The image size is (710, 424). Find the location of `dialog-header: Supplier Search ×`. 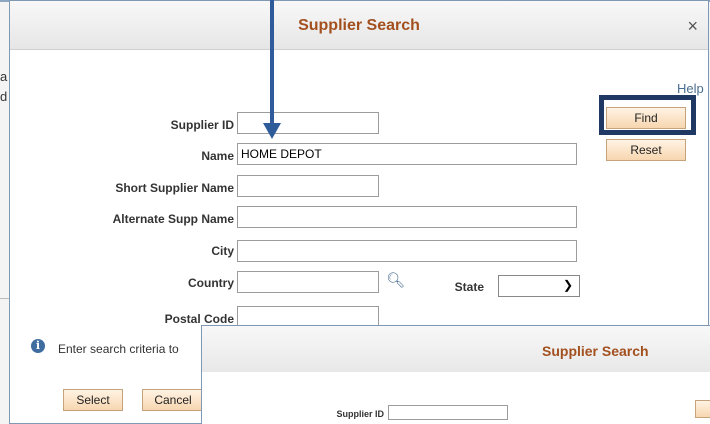

dialog-header: Supplier Search × is located at coordinates (359, 25).